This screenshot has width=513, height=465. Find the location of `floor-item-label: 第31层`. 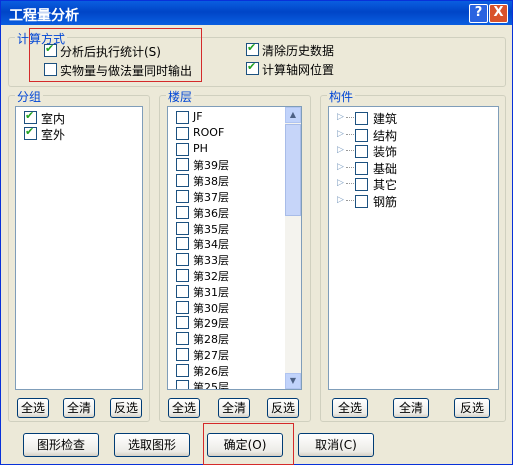

floor-item-label: 第31层 is located at coordinates (211, 292).